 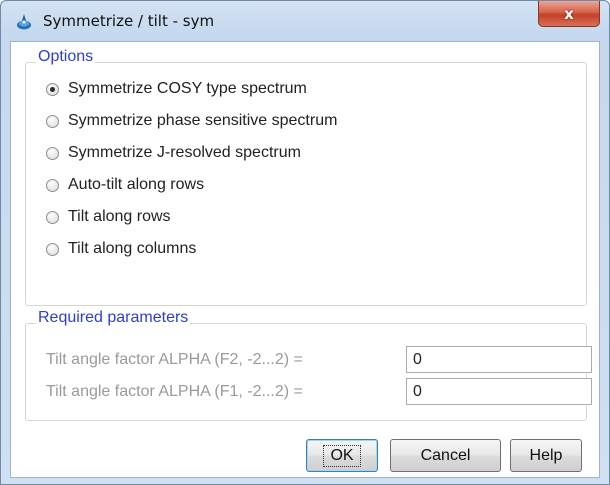 I want to click on radio-option-tilt-rows: Tilt along rows, so click(x=108, y=217).